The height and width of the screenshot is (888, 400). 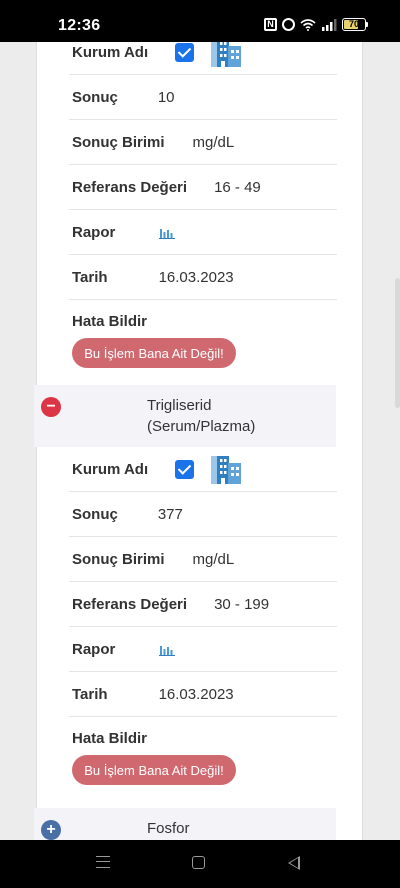 I want to click on back-icon, so click(x=294, y=863).